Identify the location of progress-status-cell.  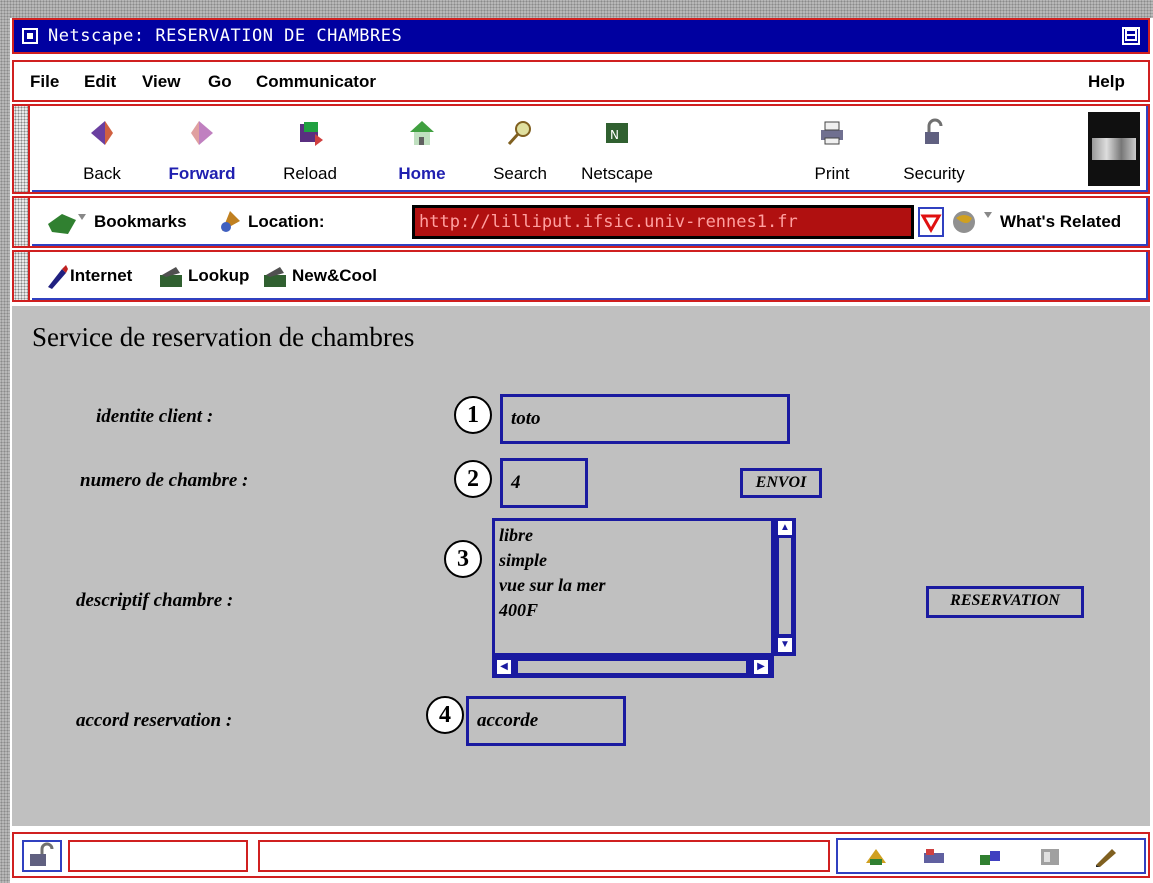
(158, 856).